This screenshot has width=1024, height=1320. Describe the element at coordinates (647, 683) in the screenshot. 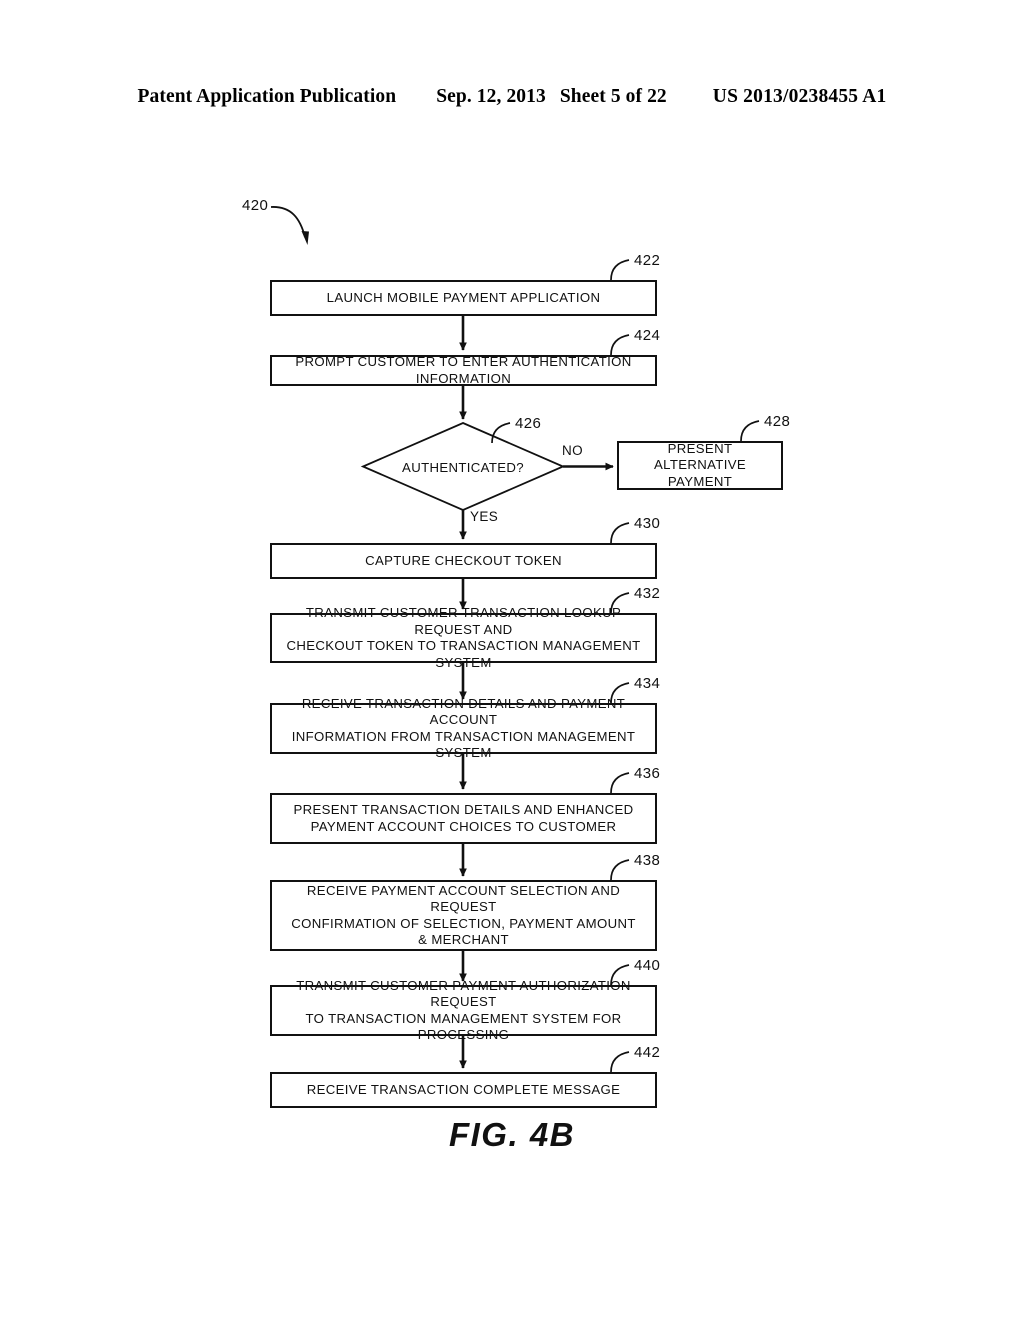

I see `reference-numeral-434: 434` at that location.